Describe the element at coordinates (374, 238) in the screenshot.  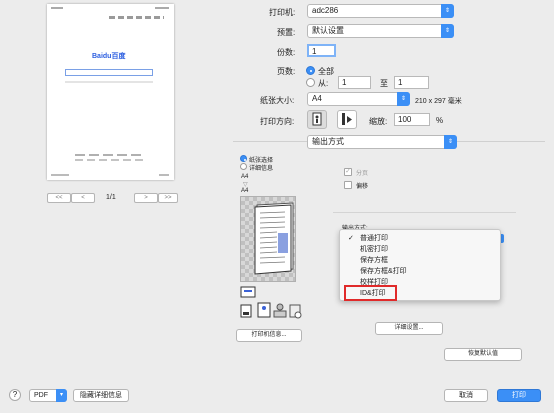
I see `menu-item-normal-print: 普通打印` at that location.